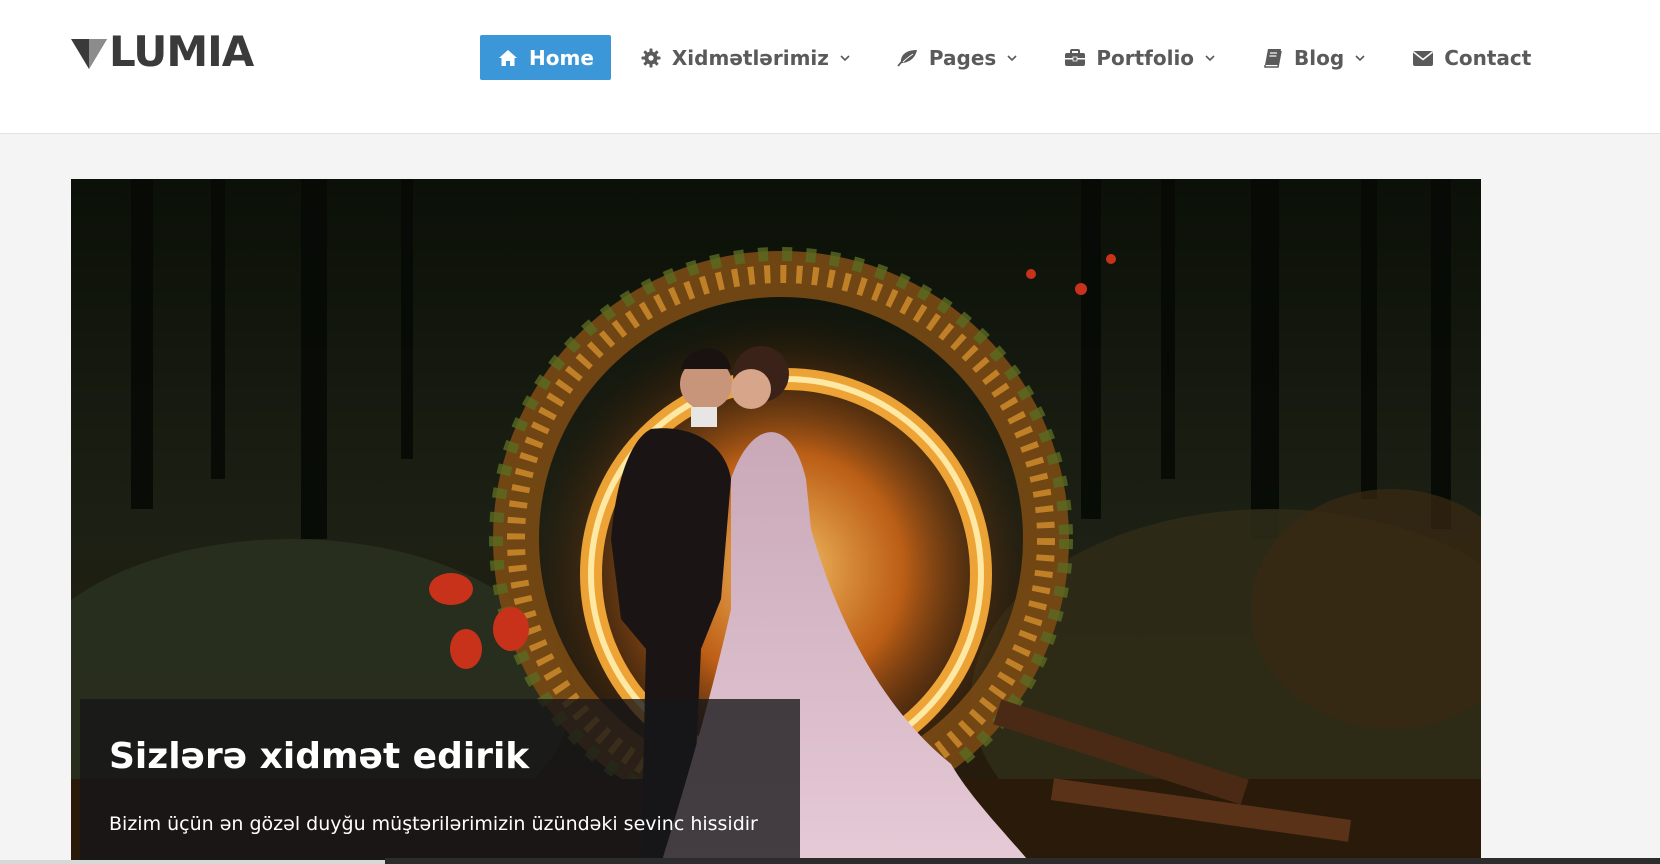 The width and height of the screenshot is (1660, 864). I want to click on nav-label-contact: Contact, so click(1488, 57).